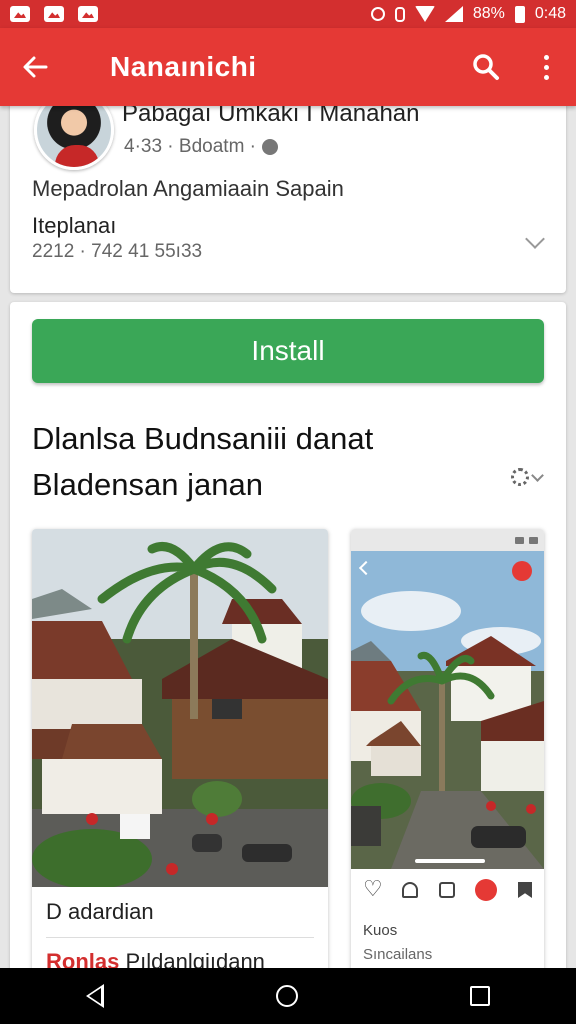 This screenshot has height=1024, width=576. I want to click on tile-caption: D adardian, so click(100, 911).